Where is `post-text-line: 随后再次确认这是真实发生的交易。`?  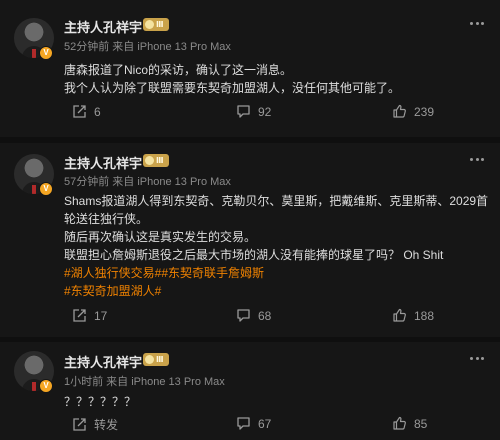 post-text-line: 随后再次确认这是真实发生的交易。 is located at coordinates (160, 237).